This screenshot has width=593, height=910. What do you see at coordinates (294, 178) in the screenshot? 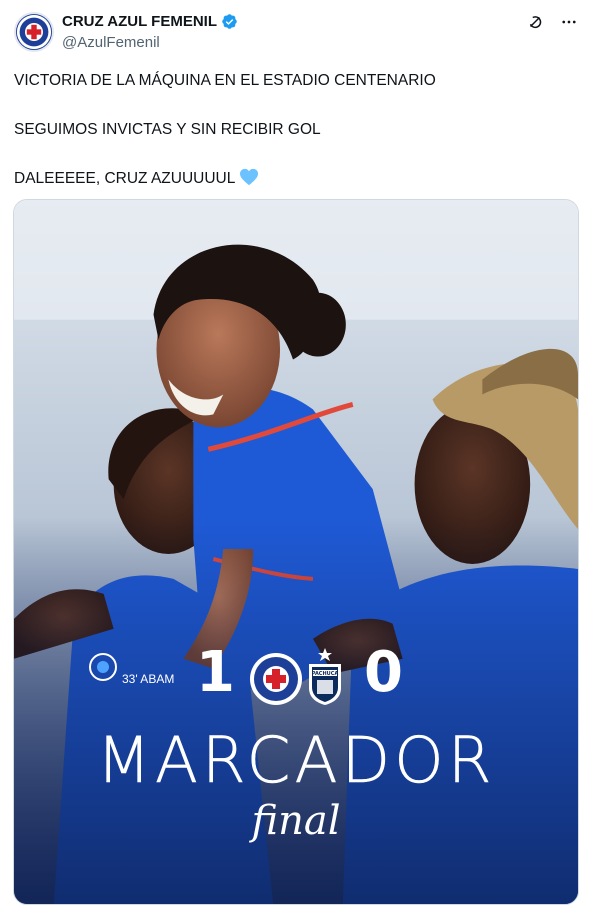
I see `tweet-line-3: DALEEEEE, CRUZ AZUUUUUL` at bounding box center [294, 178].